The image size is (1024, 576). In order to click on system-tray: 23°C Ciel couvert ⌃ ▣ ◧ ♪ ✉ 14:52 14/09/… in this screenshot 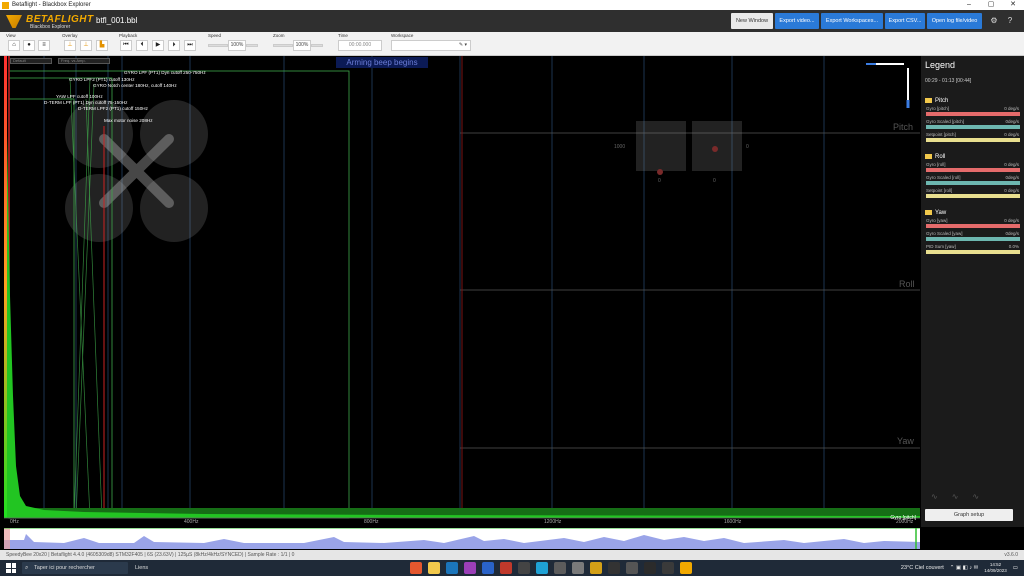, I will do `click(959, 568)`.